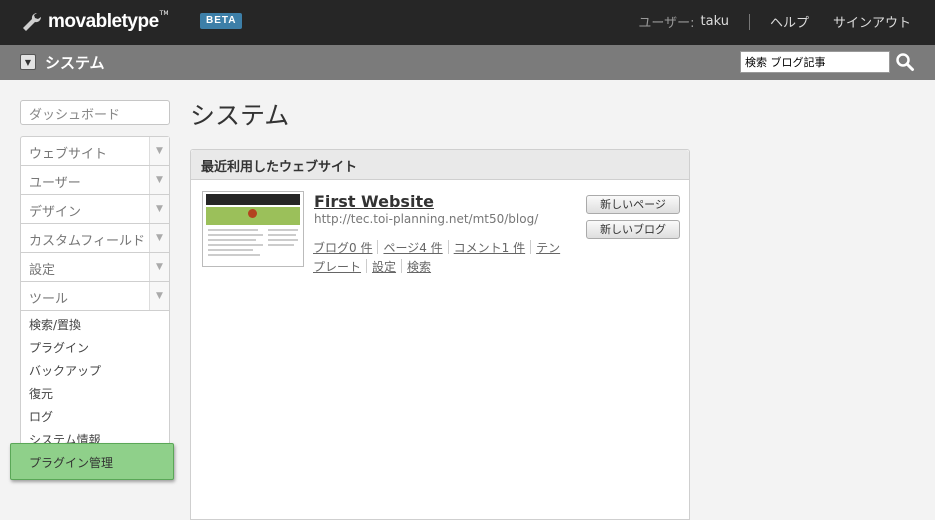 The width and height of the screenshot is (935, 520). I want to click on sidebar-item-website: ウェブサイト ▼, so click(95, 150).